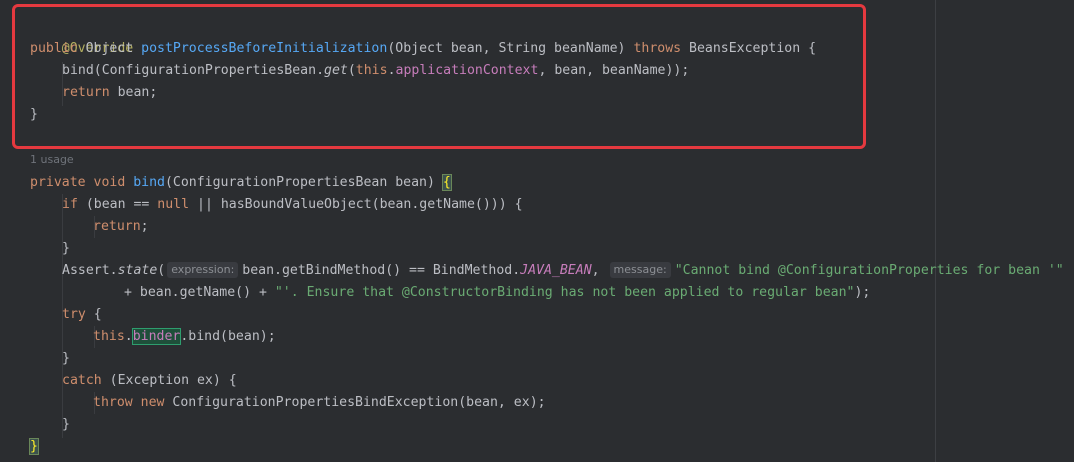  What do you see at coordinates (70, 204) in the screenshot?
I see `keyword-token: if` at bounding box center [70, 204].